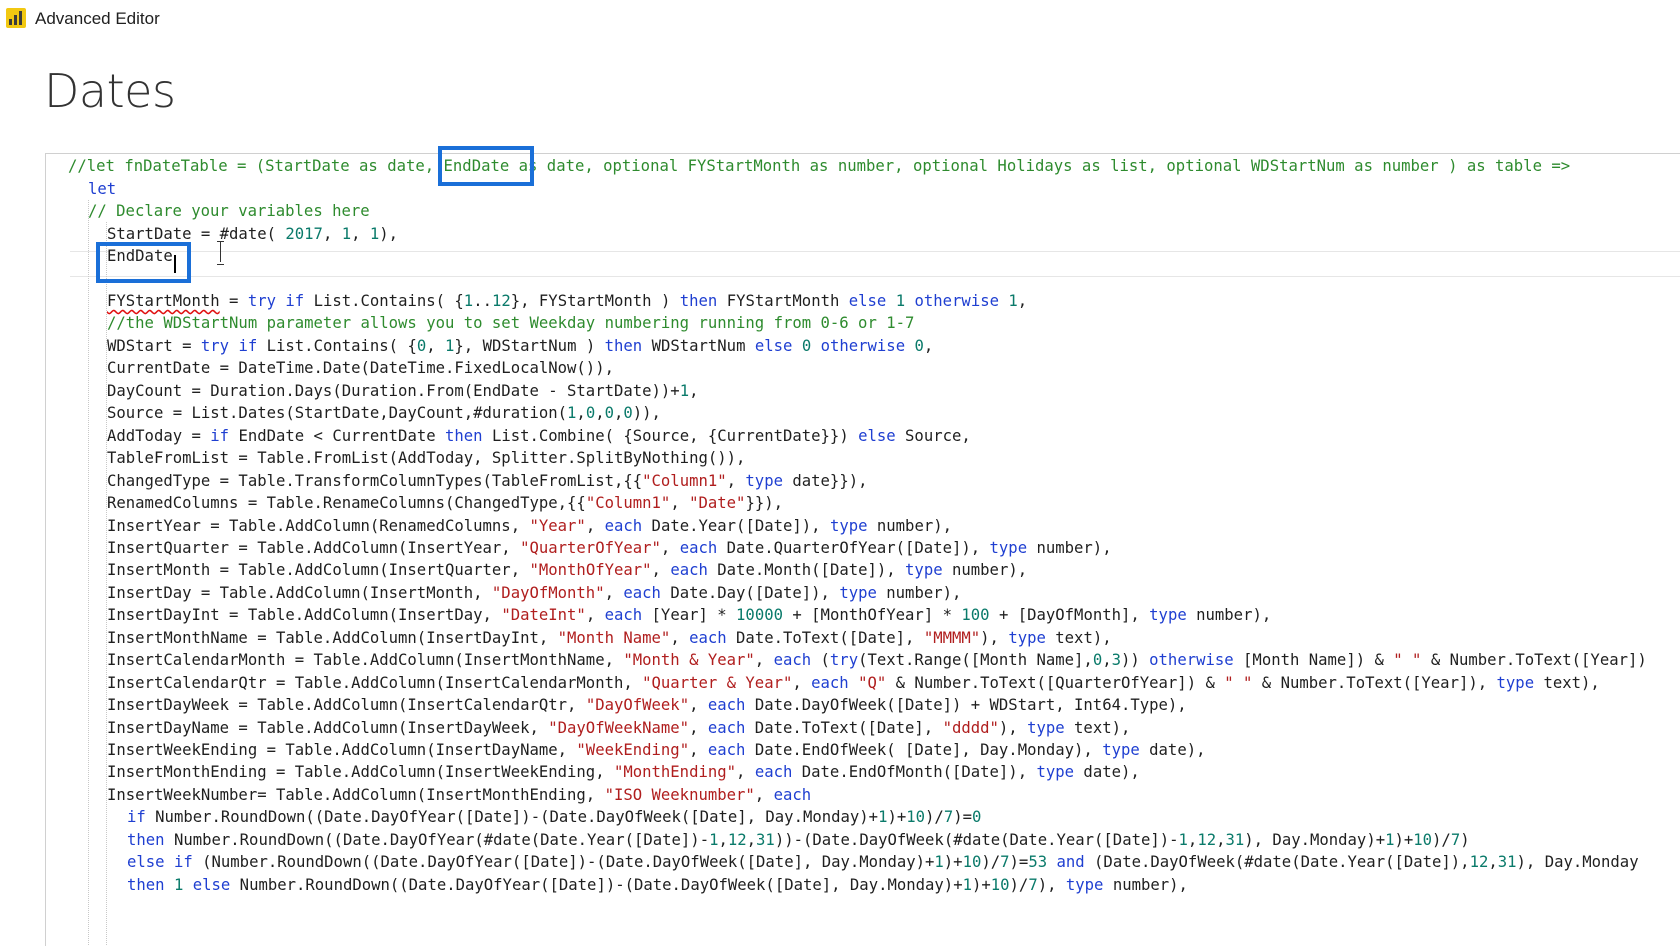 This screenshot has width=1680, height=946. I want to click on code-line: // Declare your variables here, so click(229, 211).